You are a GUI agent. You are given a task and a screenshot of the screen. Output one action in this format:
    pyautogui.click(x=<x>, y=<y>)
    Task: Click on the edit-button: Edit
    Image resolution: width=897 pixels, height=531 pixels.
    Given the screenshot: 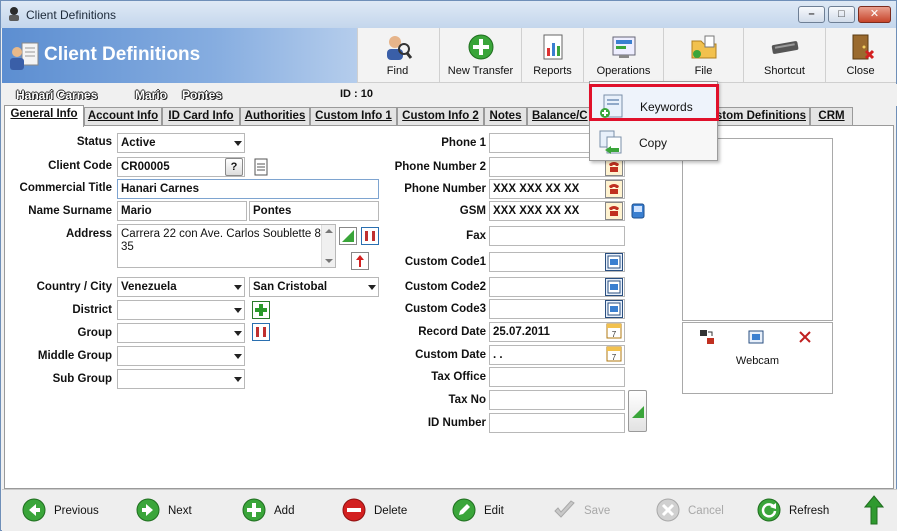 What is the action you would take?
    pyautogui.click(x=492, y=511)
    